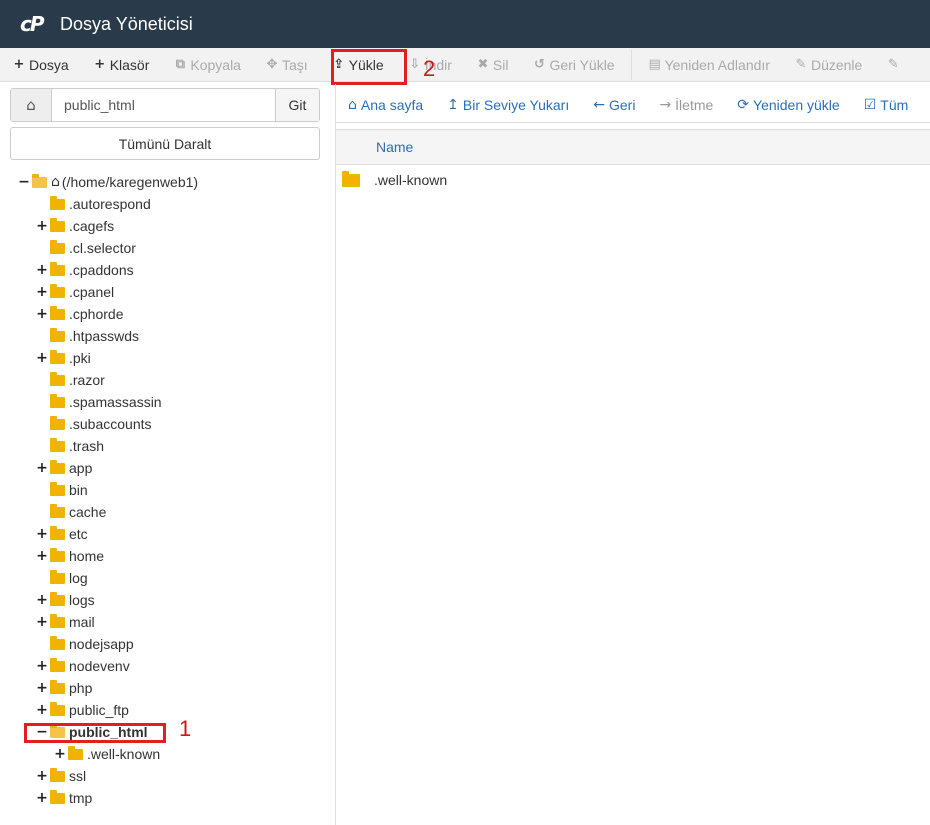 Image resolution: width=930 pixels, height=825 pixels. What do you see at coordinates (64, 798) in the screenshot?
I see `tree-item: + tmp` at bounding box center [64, 798].